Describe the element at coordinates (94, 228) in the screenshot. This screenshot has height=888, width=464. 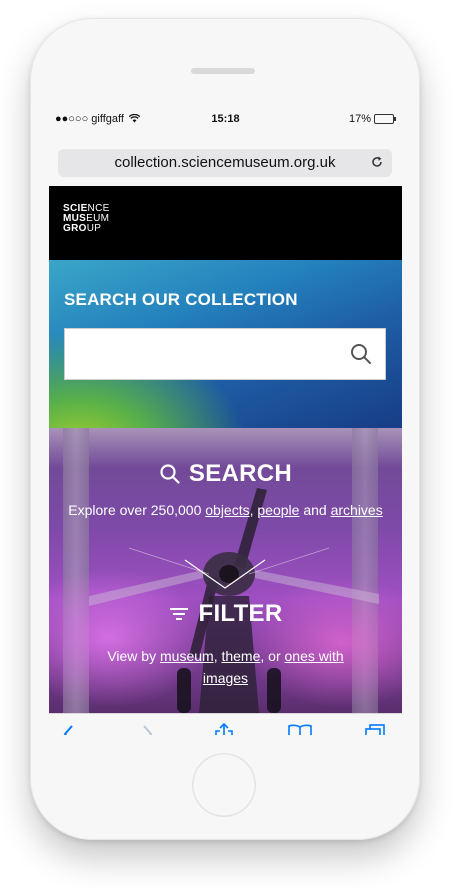
I see `logo-text: UP` at that location.